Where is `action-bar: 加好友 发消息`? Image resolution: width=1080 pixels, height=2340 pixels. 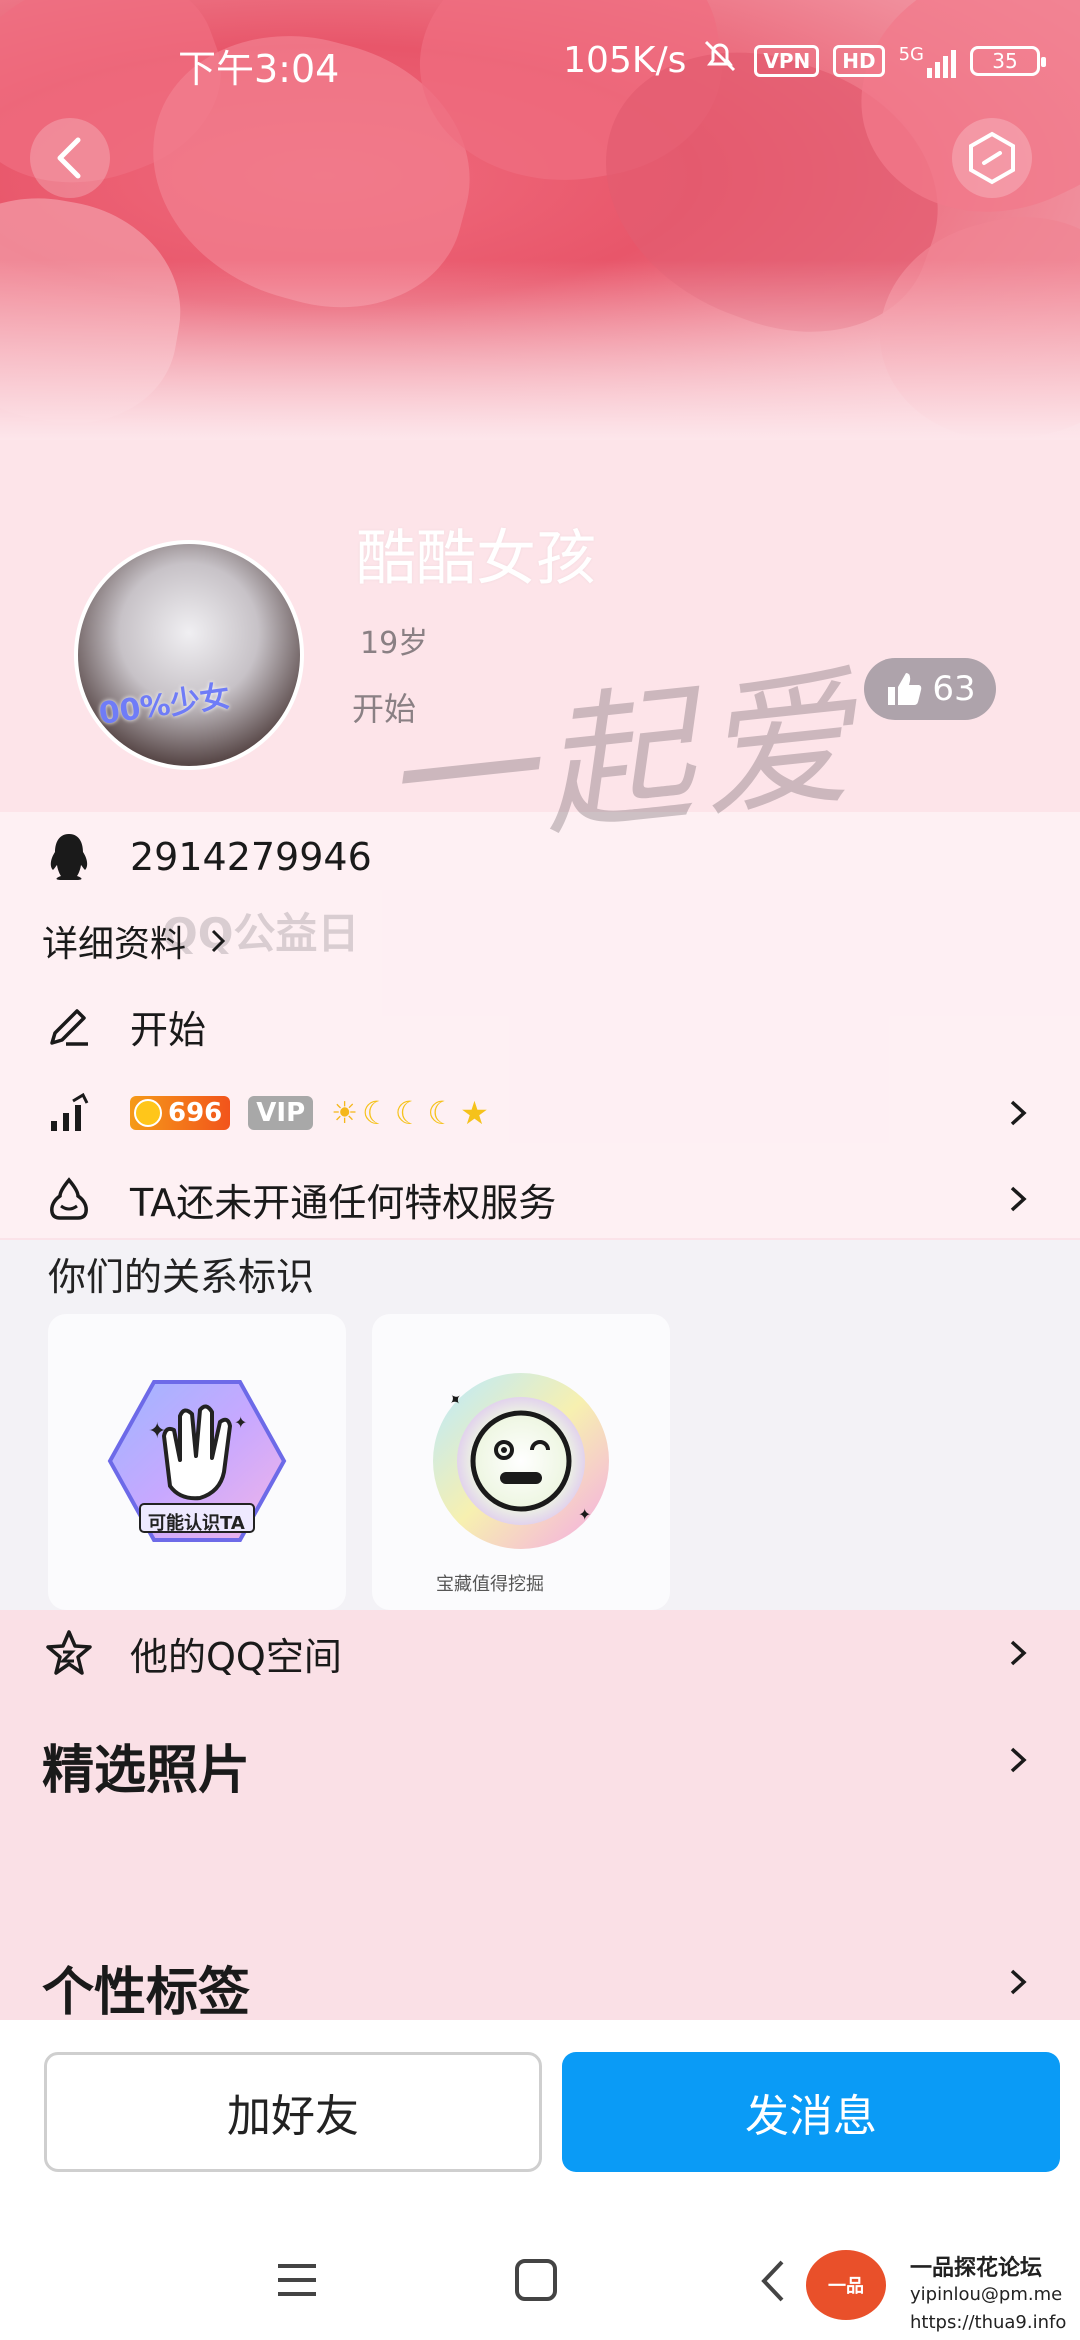 action-bar: 加好友 发消息 is located at coordinates (540, 2120).